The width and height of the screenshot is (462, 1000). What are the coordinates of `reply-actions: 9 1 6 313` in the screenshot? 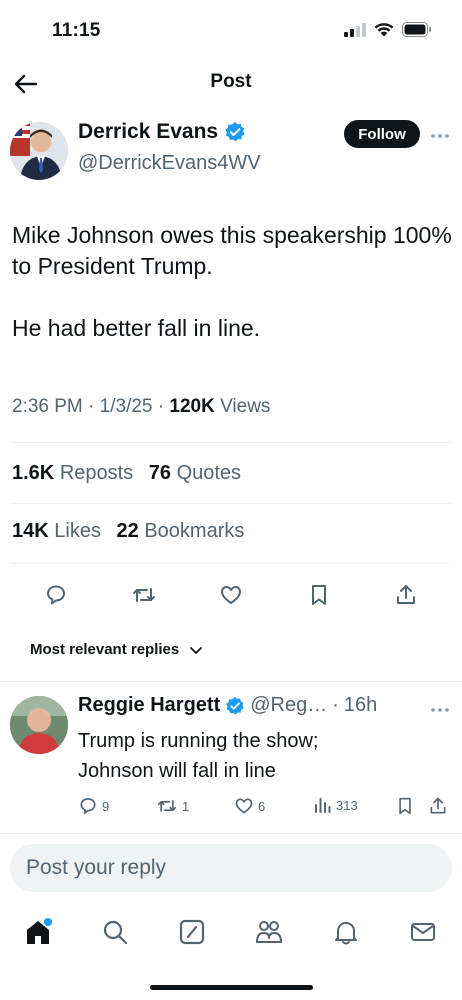 It's located at (265, 808).